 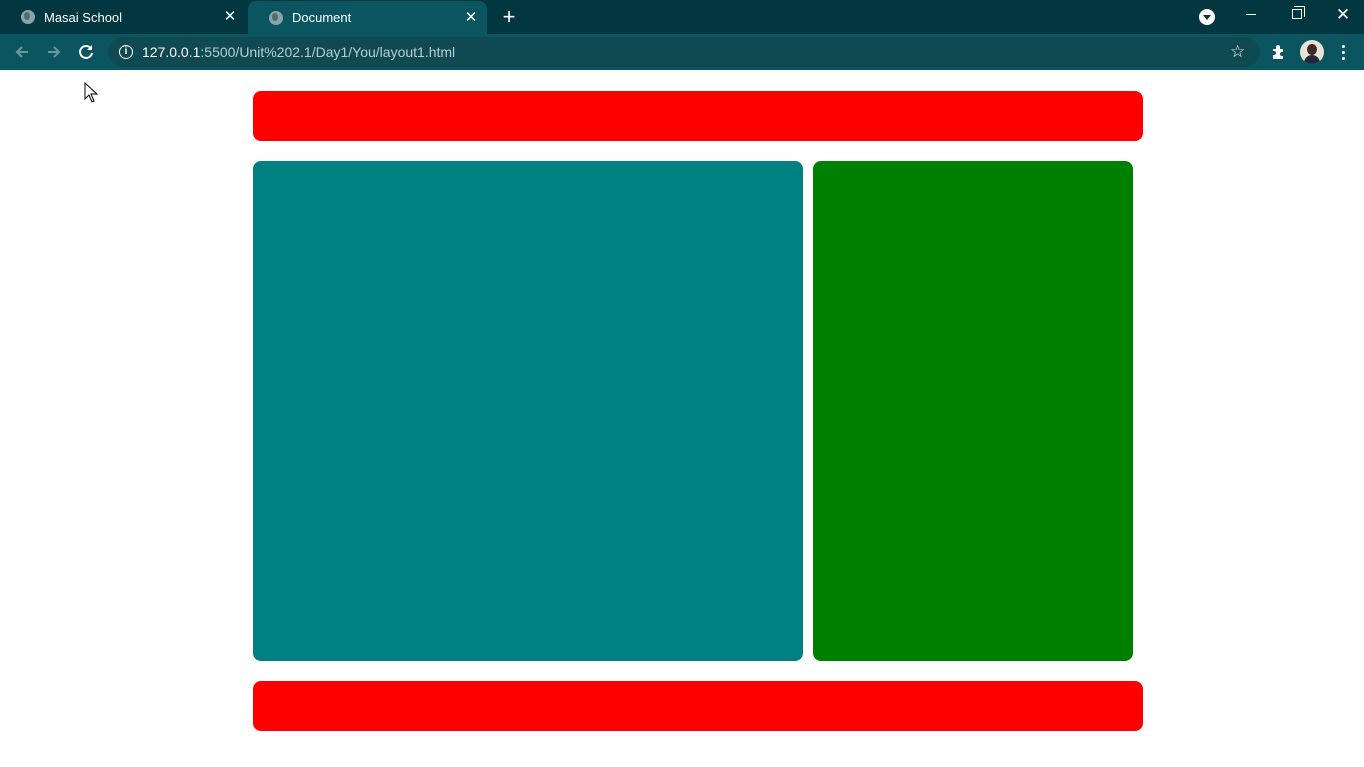 What do you see at coordinates (1279, 52) in the screenshot?
I see `puzzle-icon` at bounding box center [1279, 52].